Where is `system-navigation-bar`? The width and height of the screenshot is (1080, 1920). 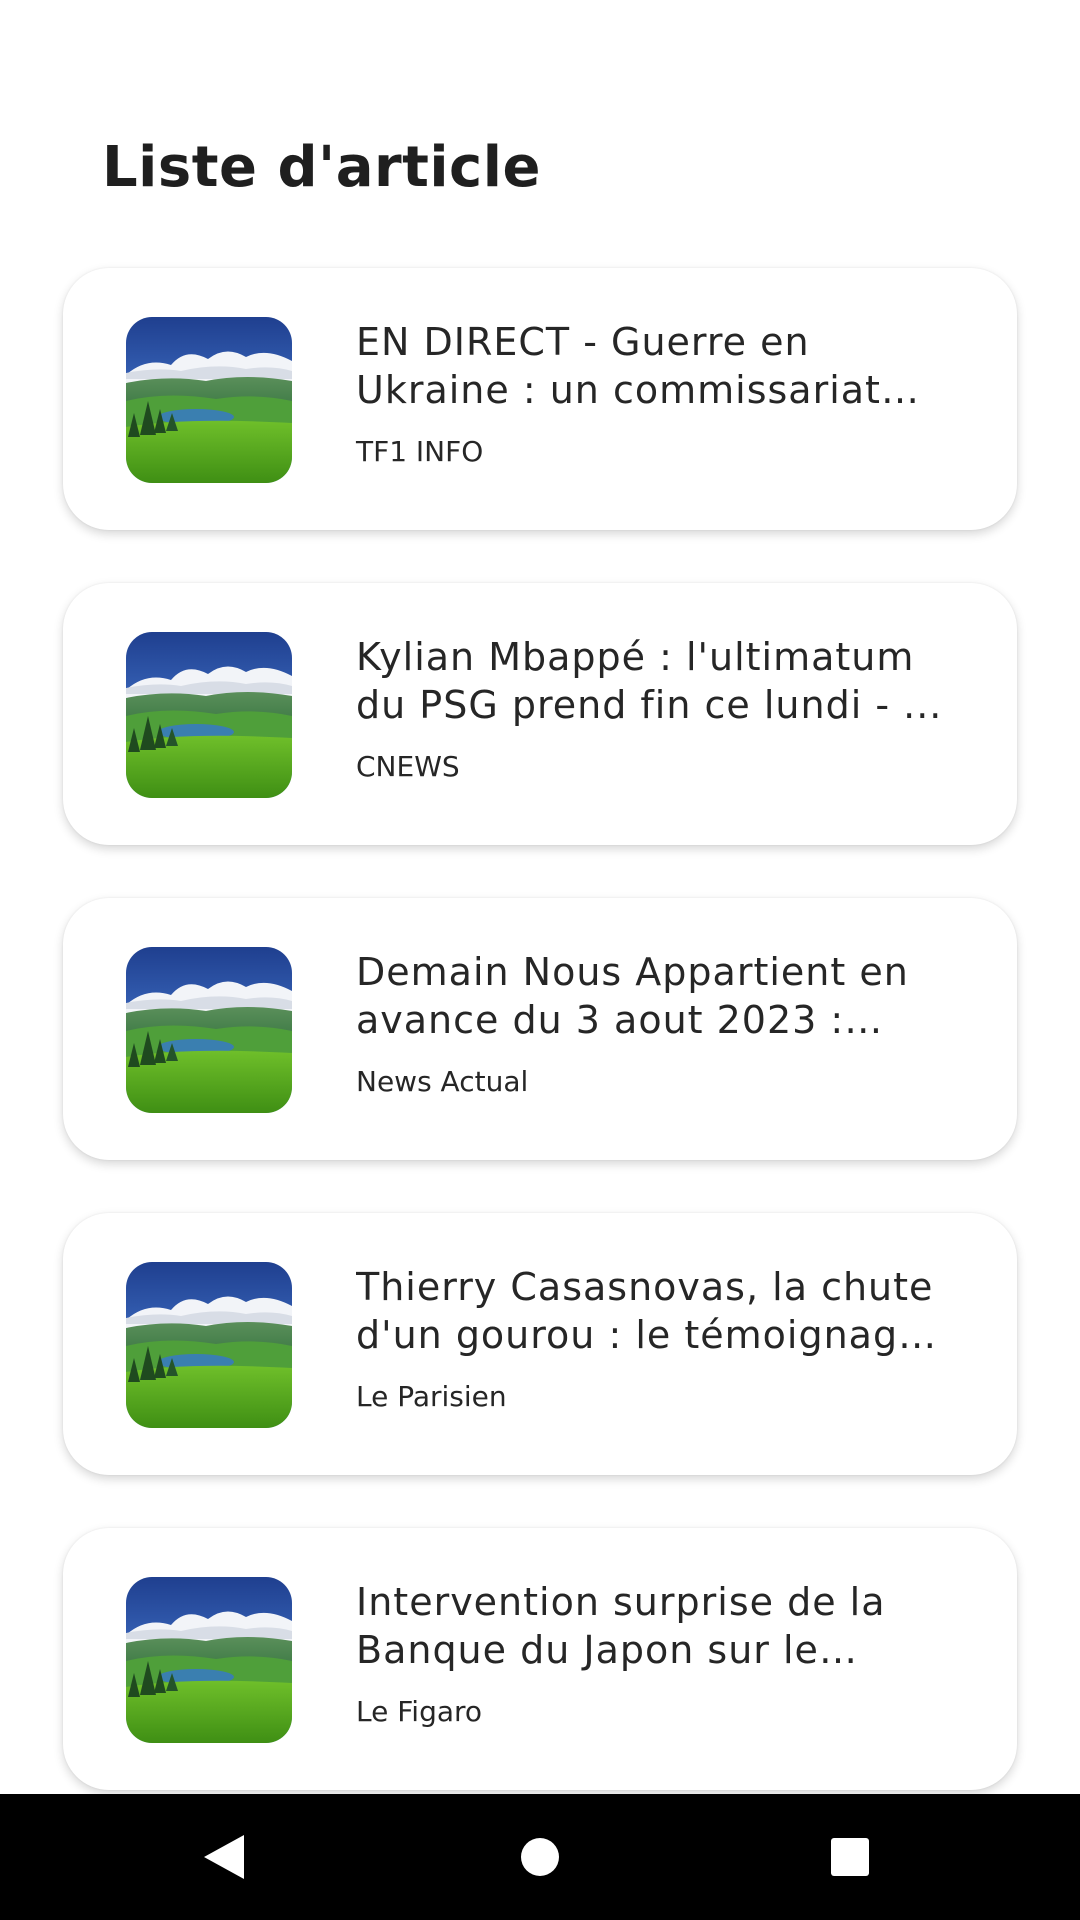
system-navigation-bar is located at coordinates (540, 1857).